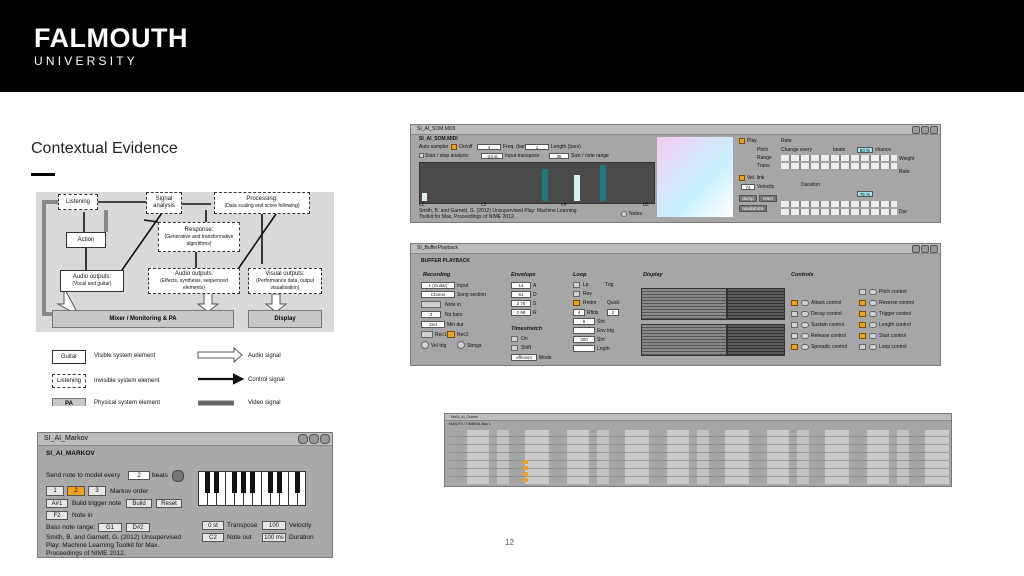 This screenshot has height=576, width=1024. I want to click on transpose-field: 0 st, so click(213, 525).